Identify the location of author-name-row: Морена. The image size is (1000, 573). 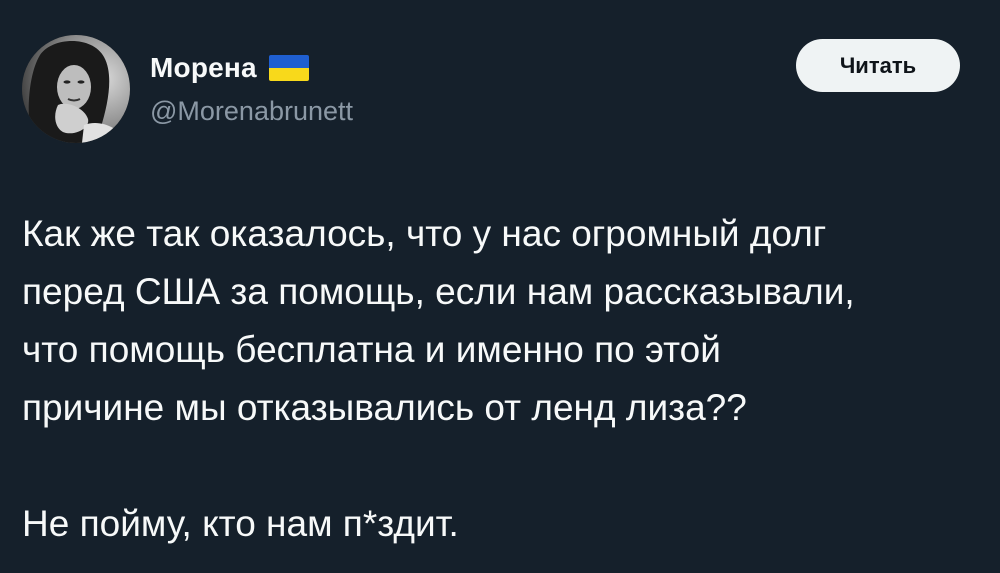
(229, 68).